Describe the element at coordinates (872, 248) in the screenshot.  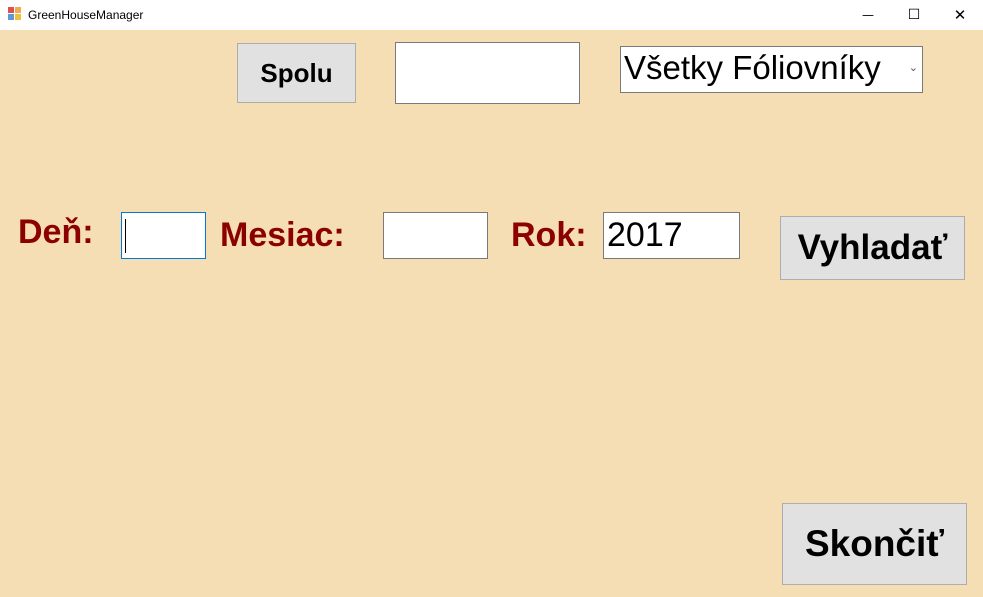
I see `search-button: Vyhladať` at that location.